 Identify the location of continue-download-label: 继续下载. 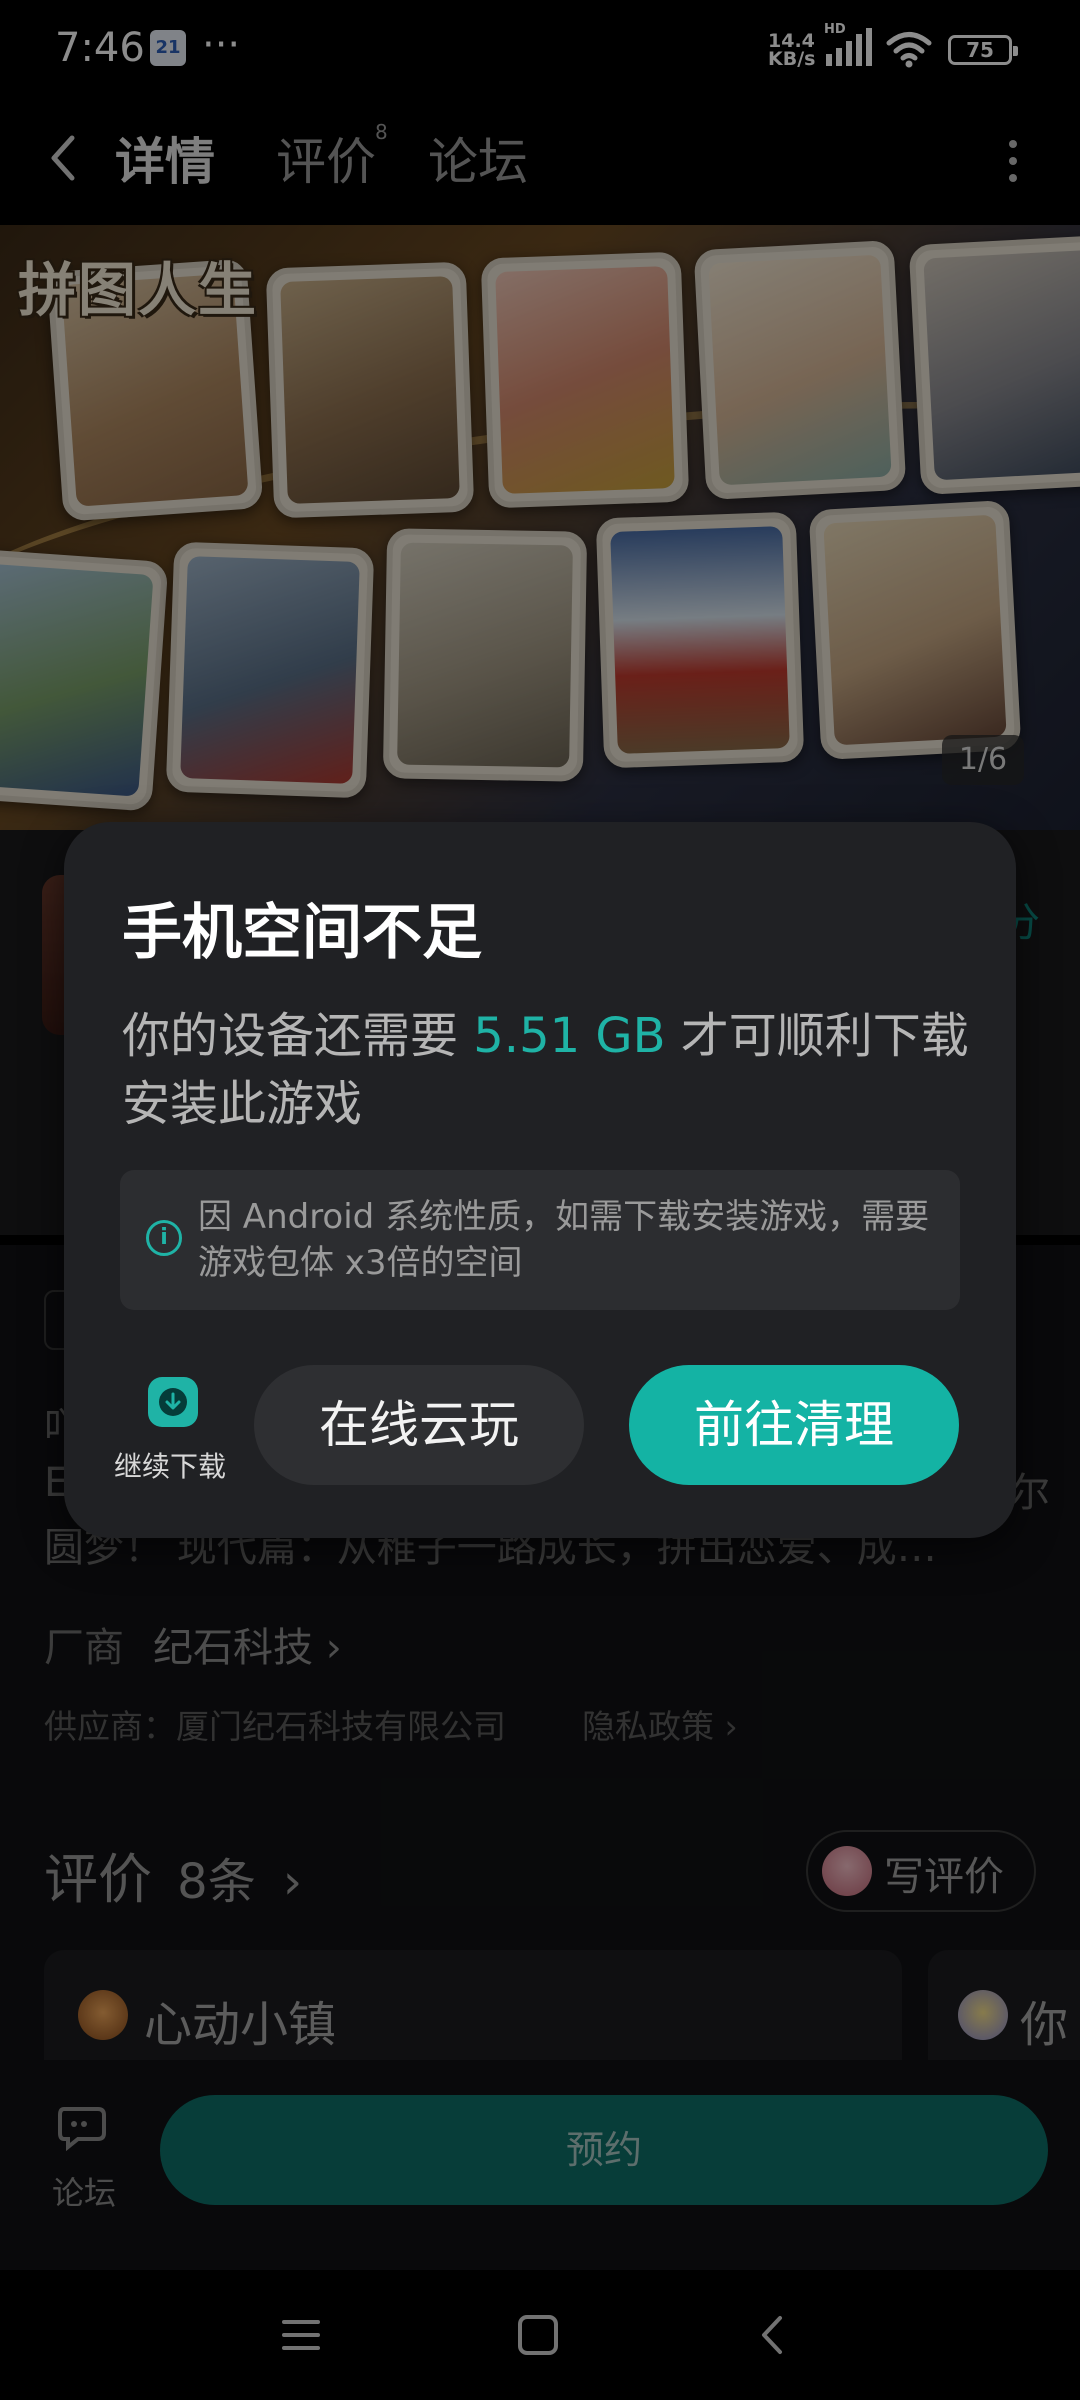
(170, 1466).